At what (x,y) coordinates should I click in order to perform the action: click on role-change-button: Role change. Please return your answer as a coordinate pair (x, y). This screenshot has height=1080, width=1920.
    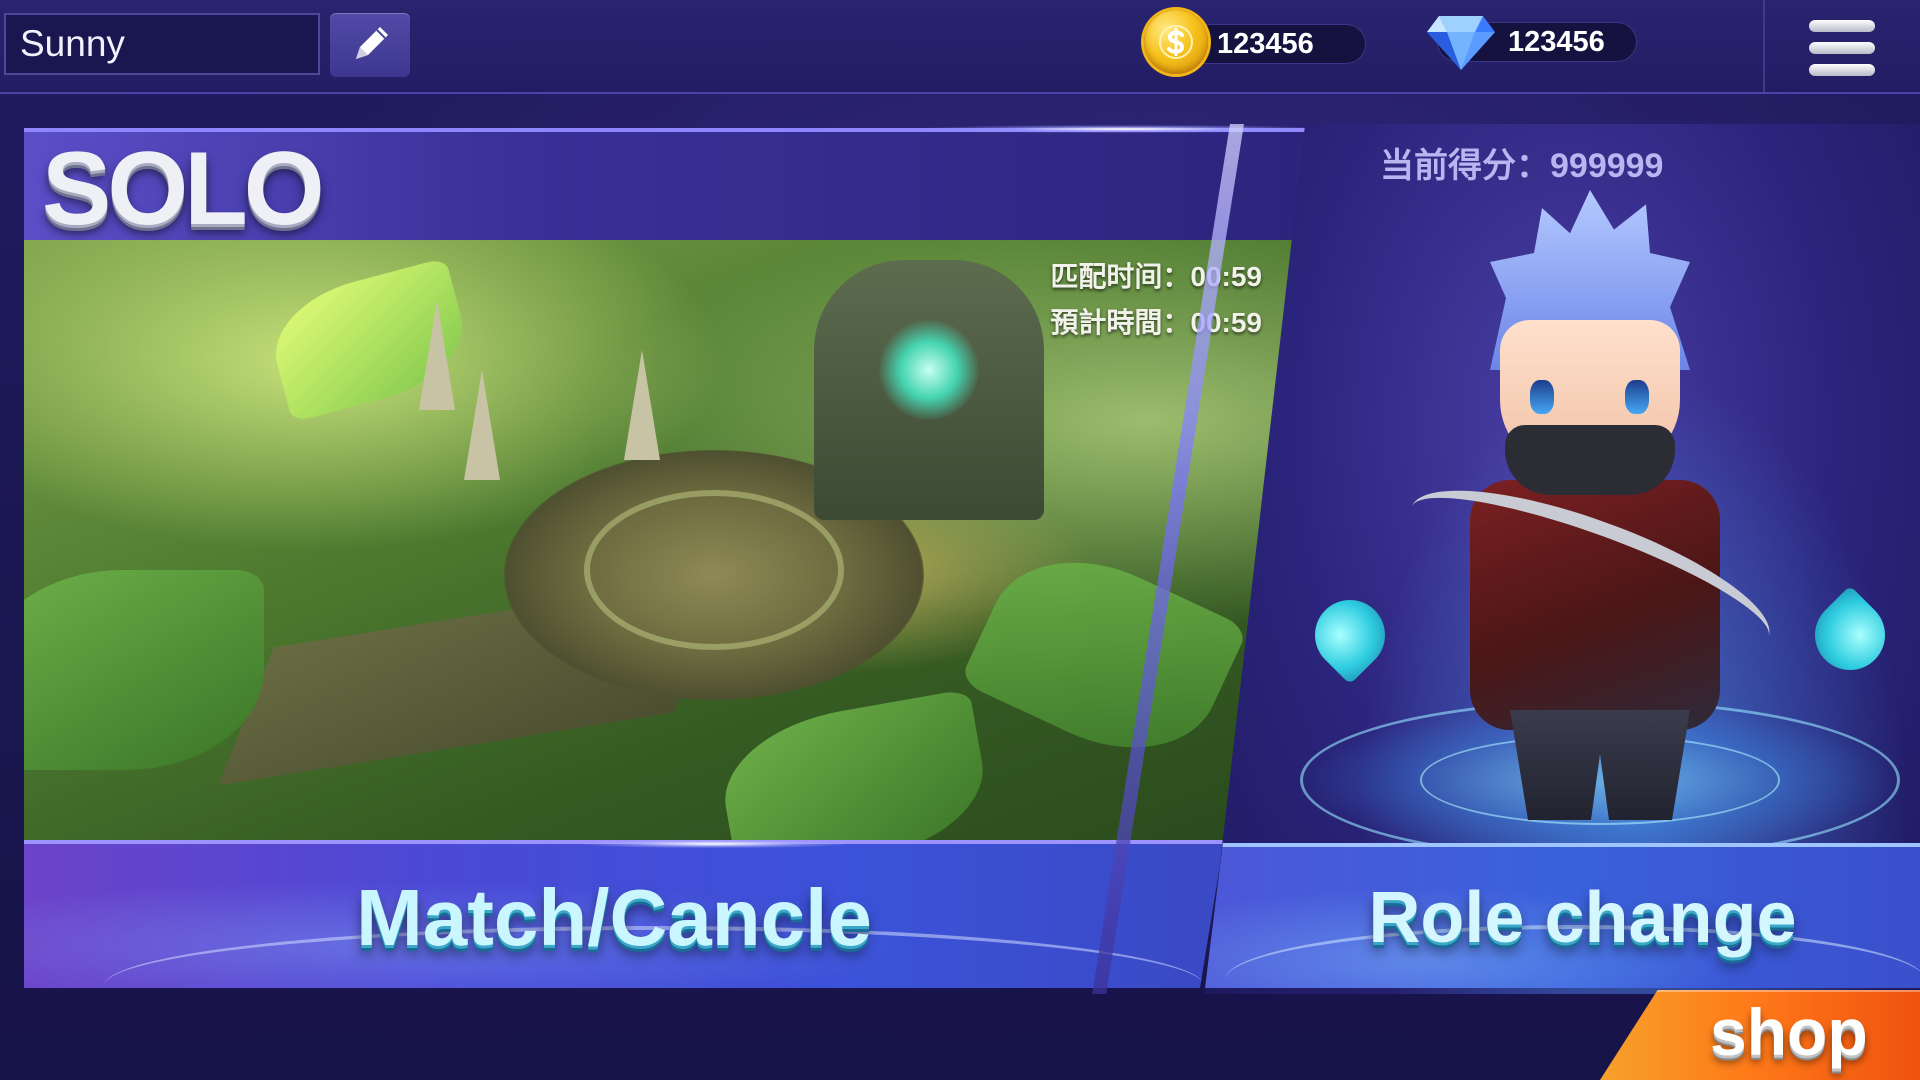
    Looking at the image, I should click on (1562, 915).